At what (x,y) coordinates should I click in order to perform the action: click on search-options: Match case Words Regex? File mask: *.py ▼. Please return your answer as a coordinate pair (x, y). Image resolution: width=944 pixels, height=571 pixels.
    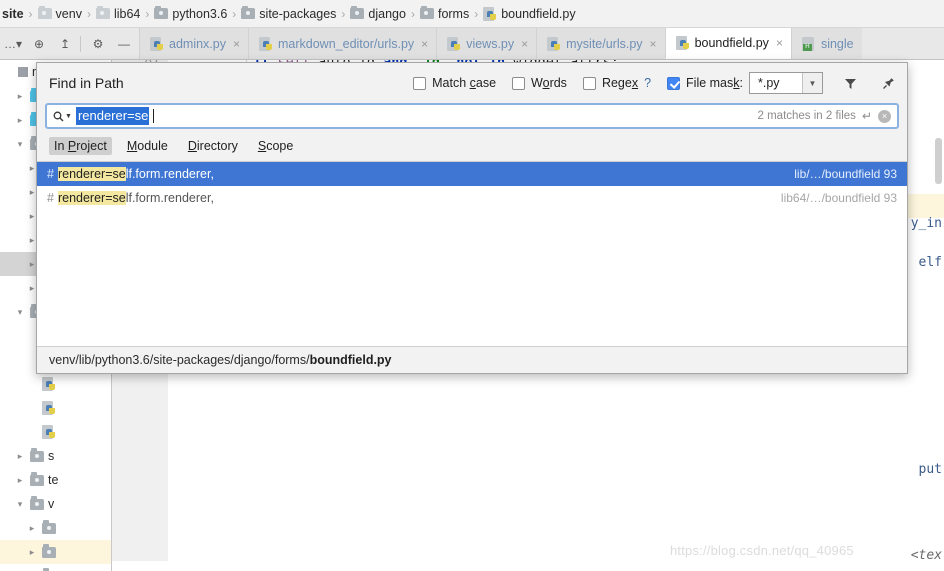
    Looking at the image, I should click on (656, 83).